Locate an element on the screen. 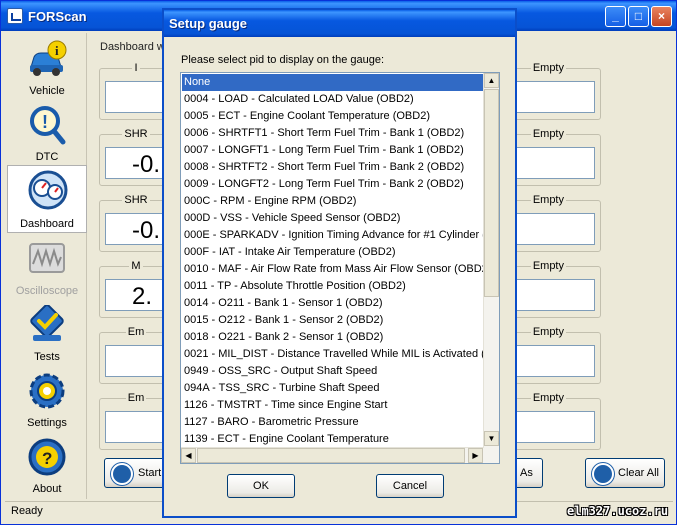 This screenshot has height=525, width=677. pid-list-item: 0014 - O211 - Bank 1 - Sensor 1 (OBD2) is located at coordinates (333, 303).